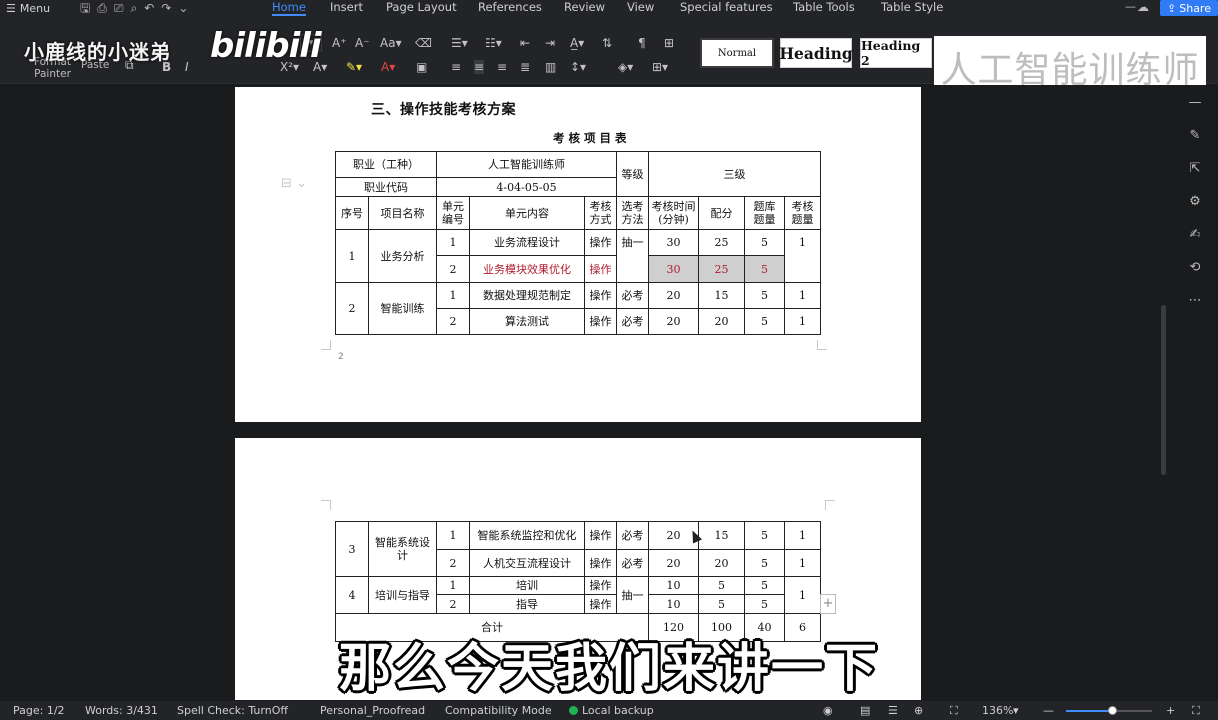 The width and height of the screenshot is (1218, 720). I want to click on show-marks-icon: ¶, so click(642, 43).